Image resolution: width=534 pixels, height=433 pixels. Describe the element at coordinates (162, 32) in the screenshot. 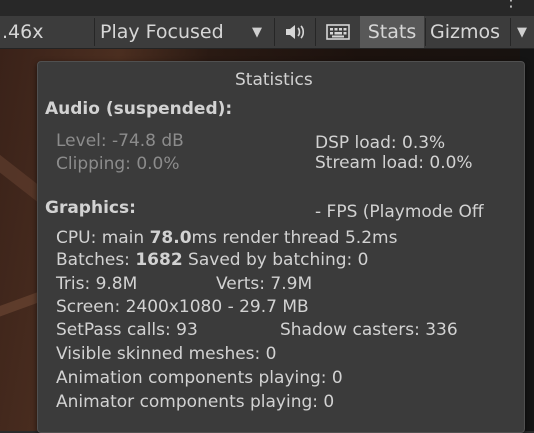

I see `play-mode-dropdown: Play Focused` at that location.